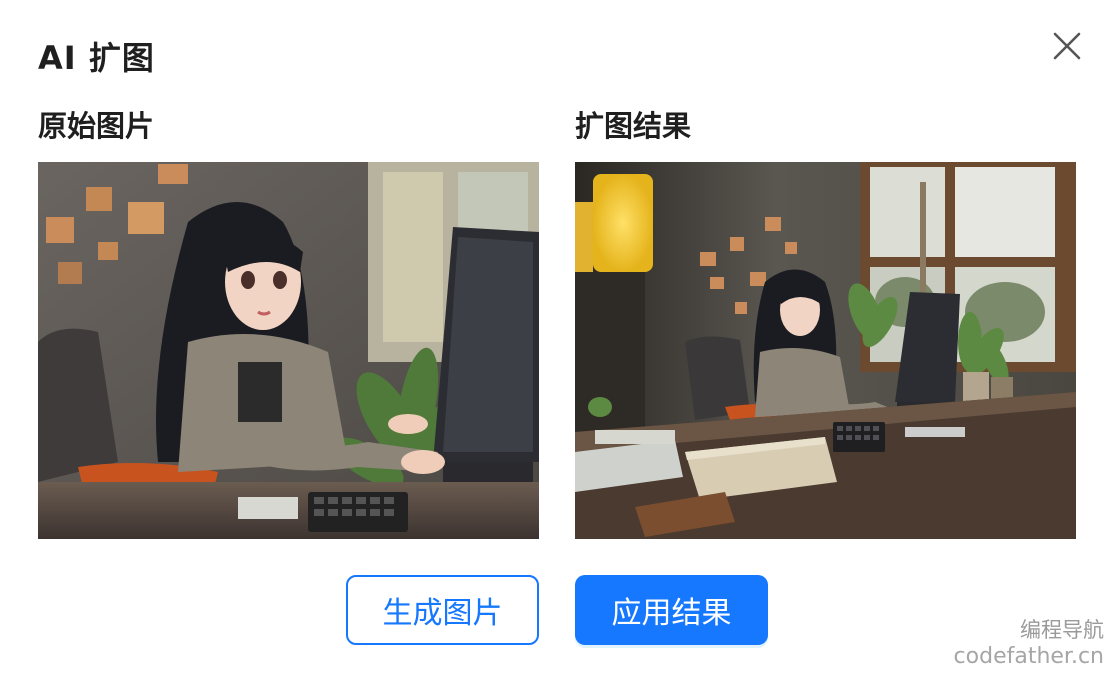  I want to click on close-icon, so click(1067, 46).